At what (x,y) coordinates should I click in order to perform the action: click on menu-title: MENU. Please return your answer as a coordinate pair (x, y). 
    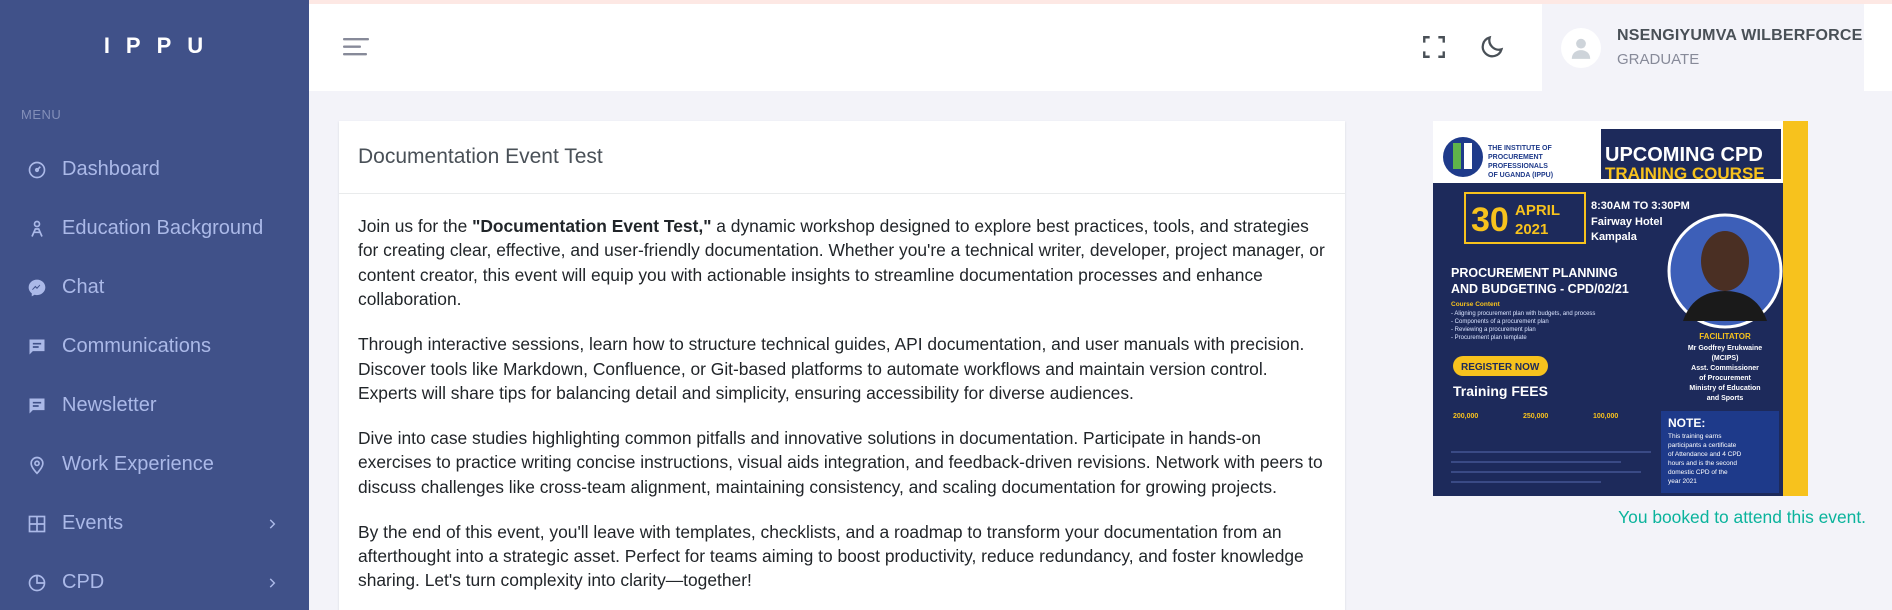
    Looking at the image, I should click on (41, 114).